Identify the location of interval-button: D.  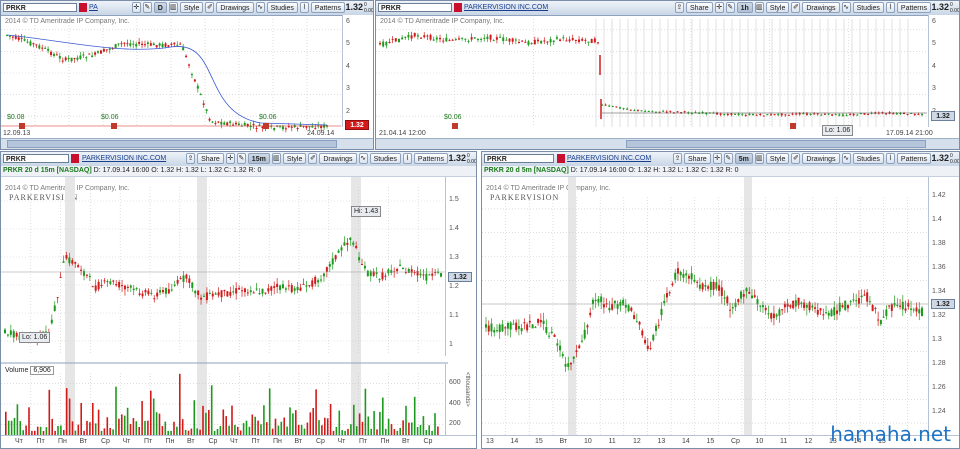
(160, 7).